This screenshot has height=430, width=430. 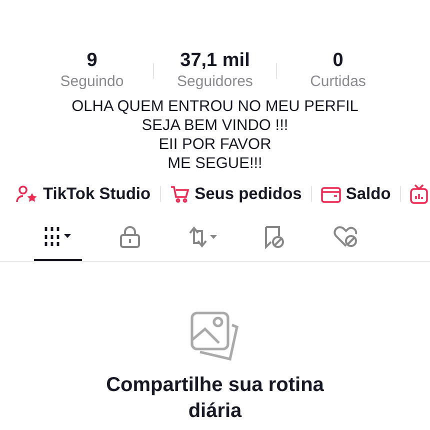 I want to click on stat-count: 9, so click(x=92, y=61).